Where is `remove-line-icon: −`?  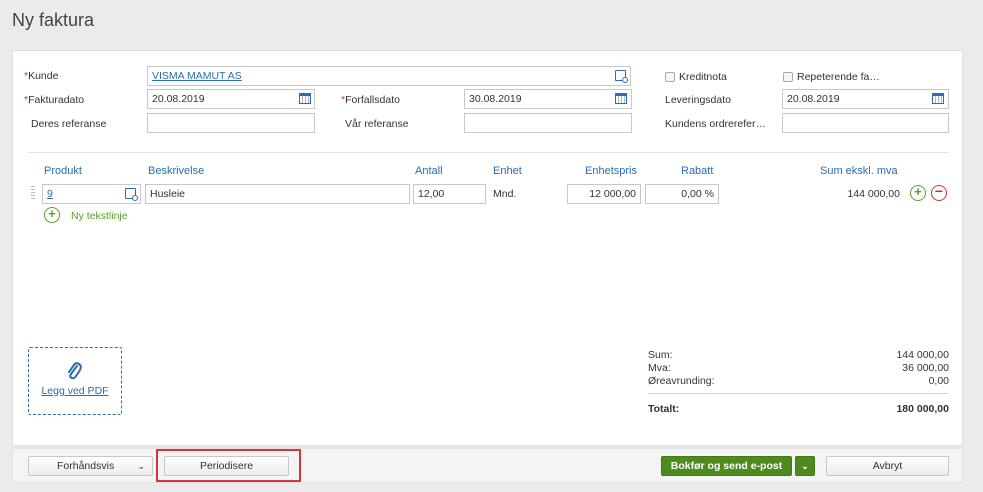 remove-line-icon: − is located at coordinates (939, 192).